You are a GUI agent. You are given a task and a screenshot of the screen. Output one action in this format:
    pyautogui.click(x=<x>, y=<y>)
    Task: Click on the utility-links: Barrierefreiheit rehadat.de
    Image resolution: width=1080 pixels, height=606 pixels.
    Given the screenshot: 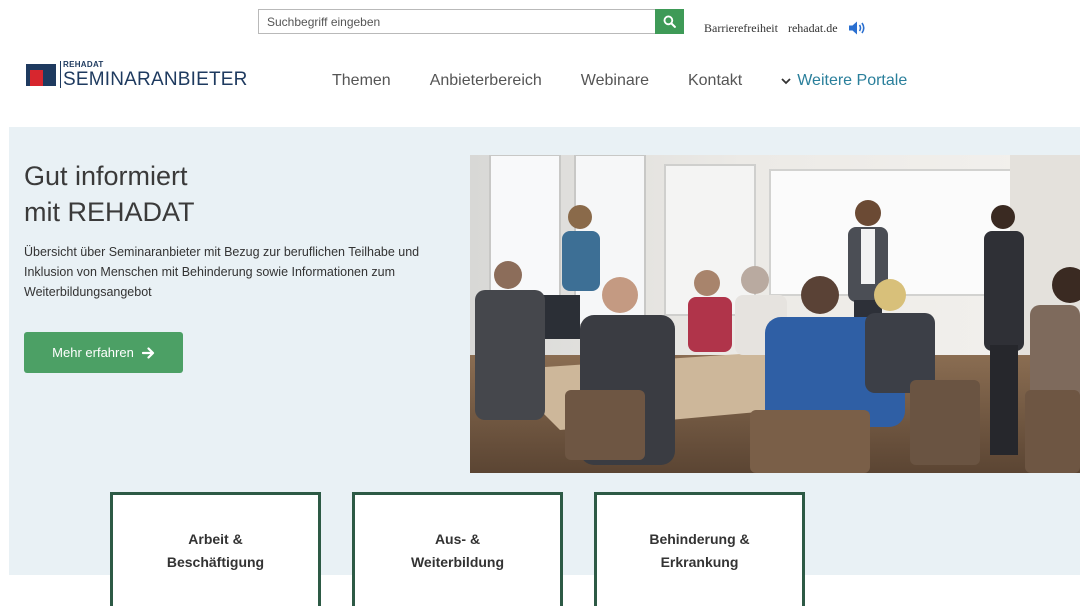 What is the action you would take?
    pyautogui.click(x=786, y=28)
    